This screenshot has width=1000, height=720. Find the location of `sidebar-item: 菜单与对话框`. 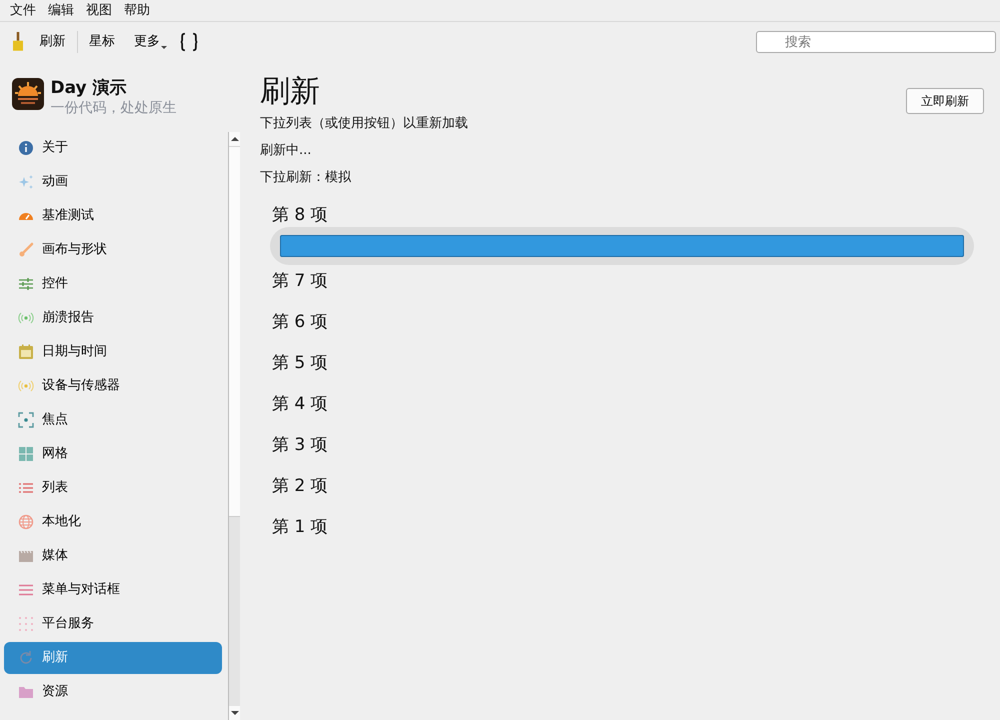

sidebar-item: 菜单与对话框 is located at coordinates (113, 590).